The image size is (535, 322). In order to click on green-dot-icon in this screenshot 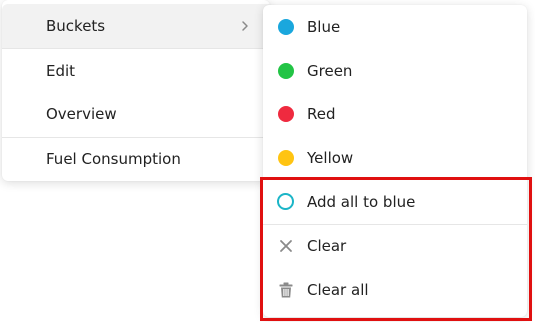, I will do `click(286, 71)`.